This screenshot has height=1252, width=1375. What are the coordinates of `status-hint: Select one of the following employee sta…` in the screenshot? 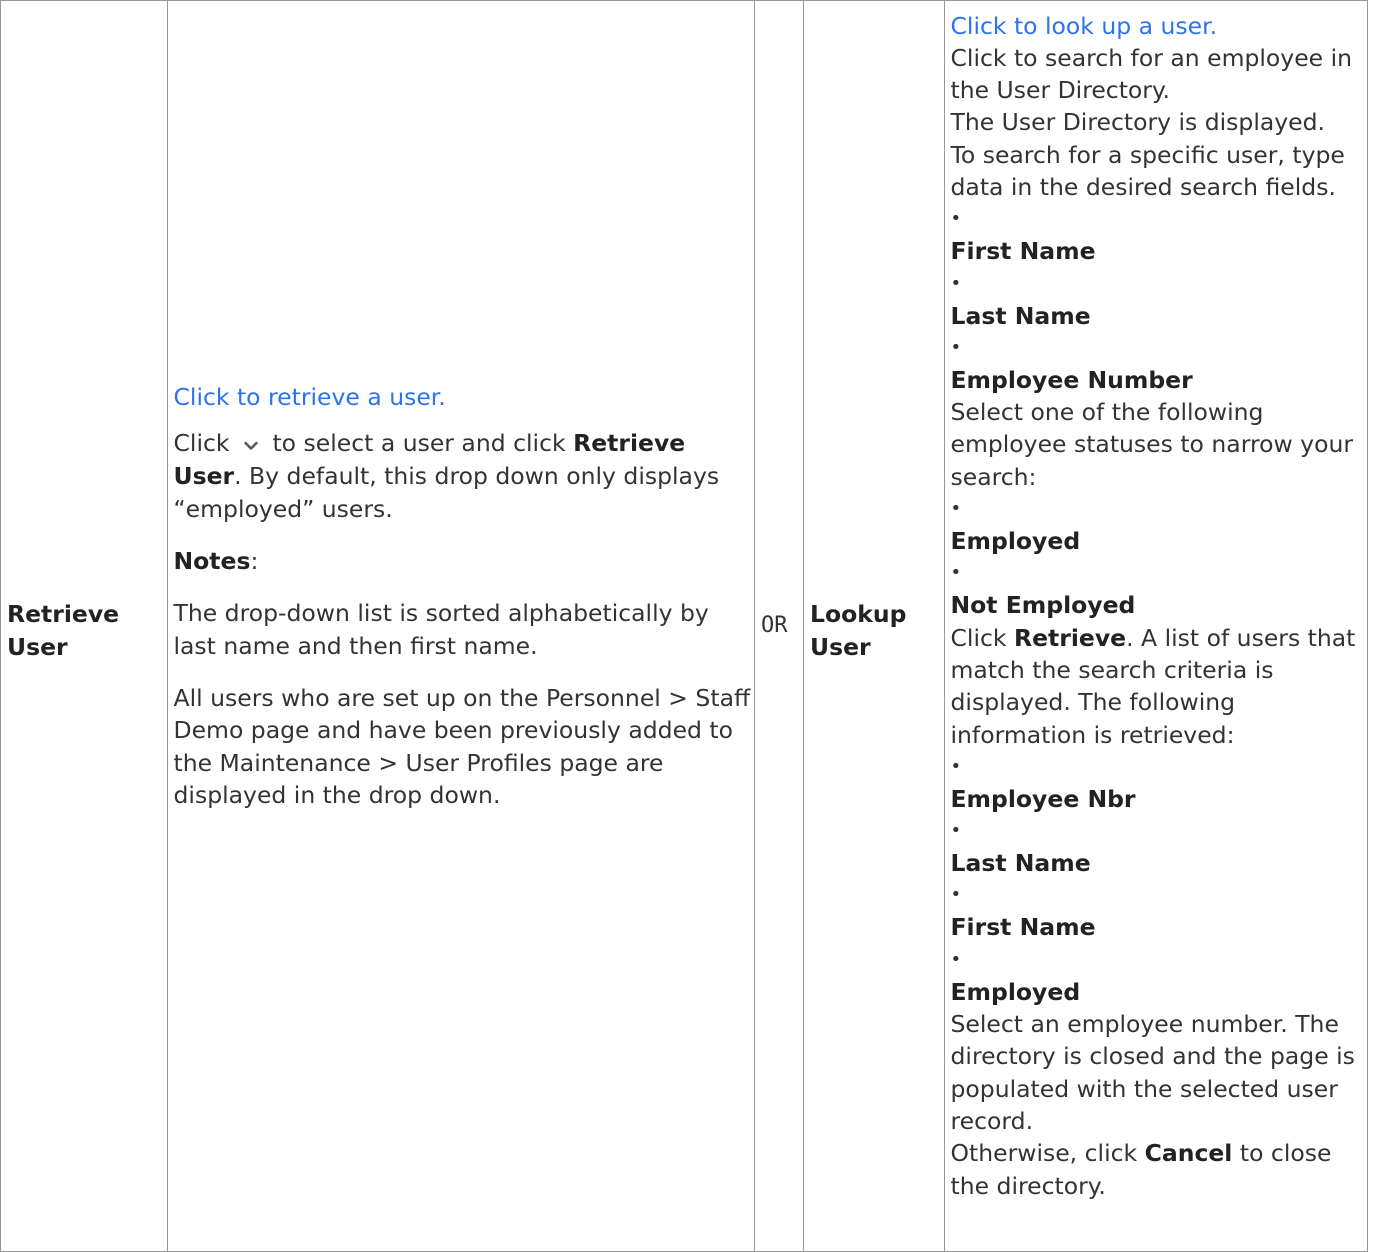 It's located at (1152, 444).